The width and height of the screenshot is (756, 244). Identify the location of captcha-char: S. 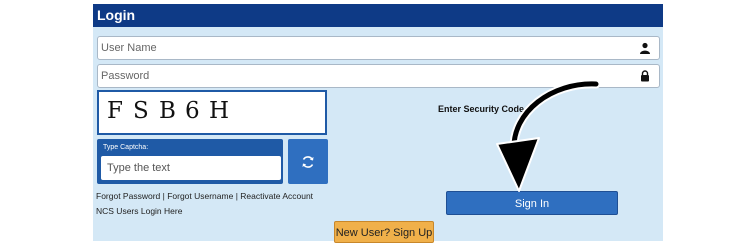
(141, 111).